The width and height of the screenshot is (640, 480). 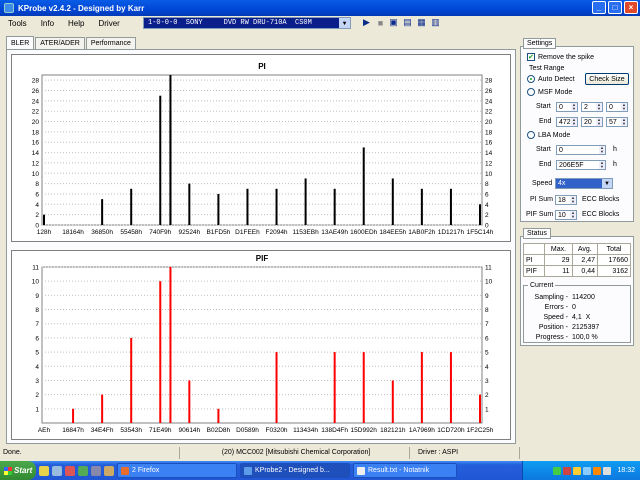 What do you see at coordinates (247, 232) in the screenshot?
I see `x-tick-label: D1FEEh` at bounding box center [247, 232].